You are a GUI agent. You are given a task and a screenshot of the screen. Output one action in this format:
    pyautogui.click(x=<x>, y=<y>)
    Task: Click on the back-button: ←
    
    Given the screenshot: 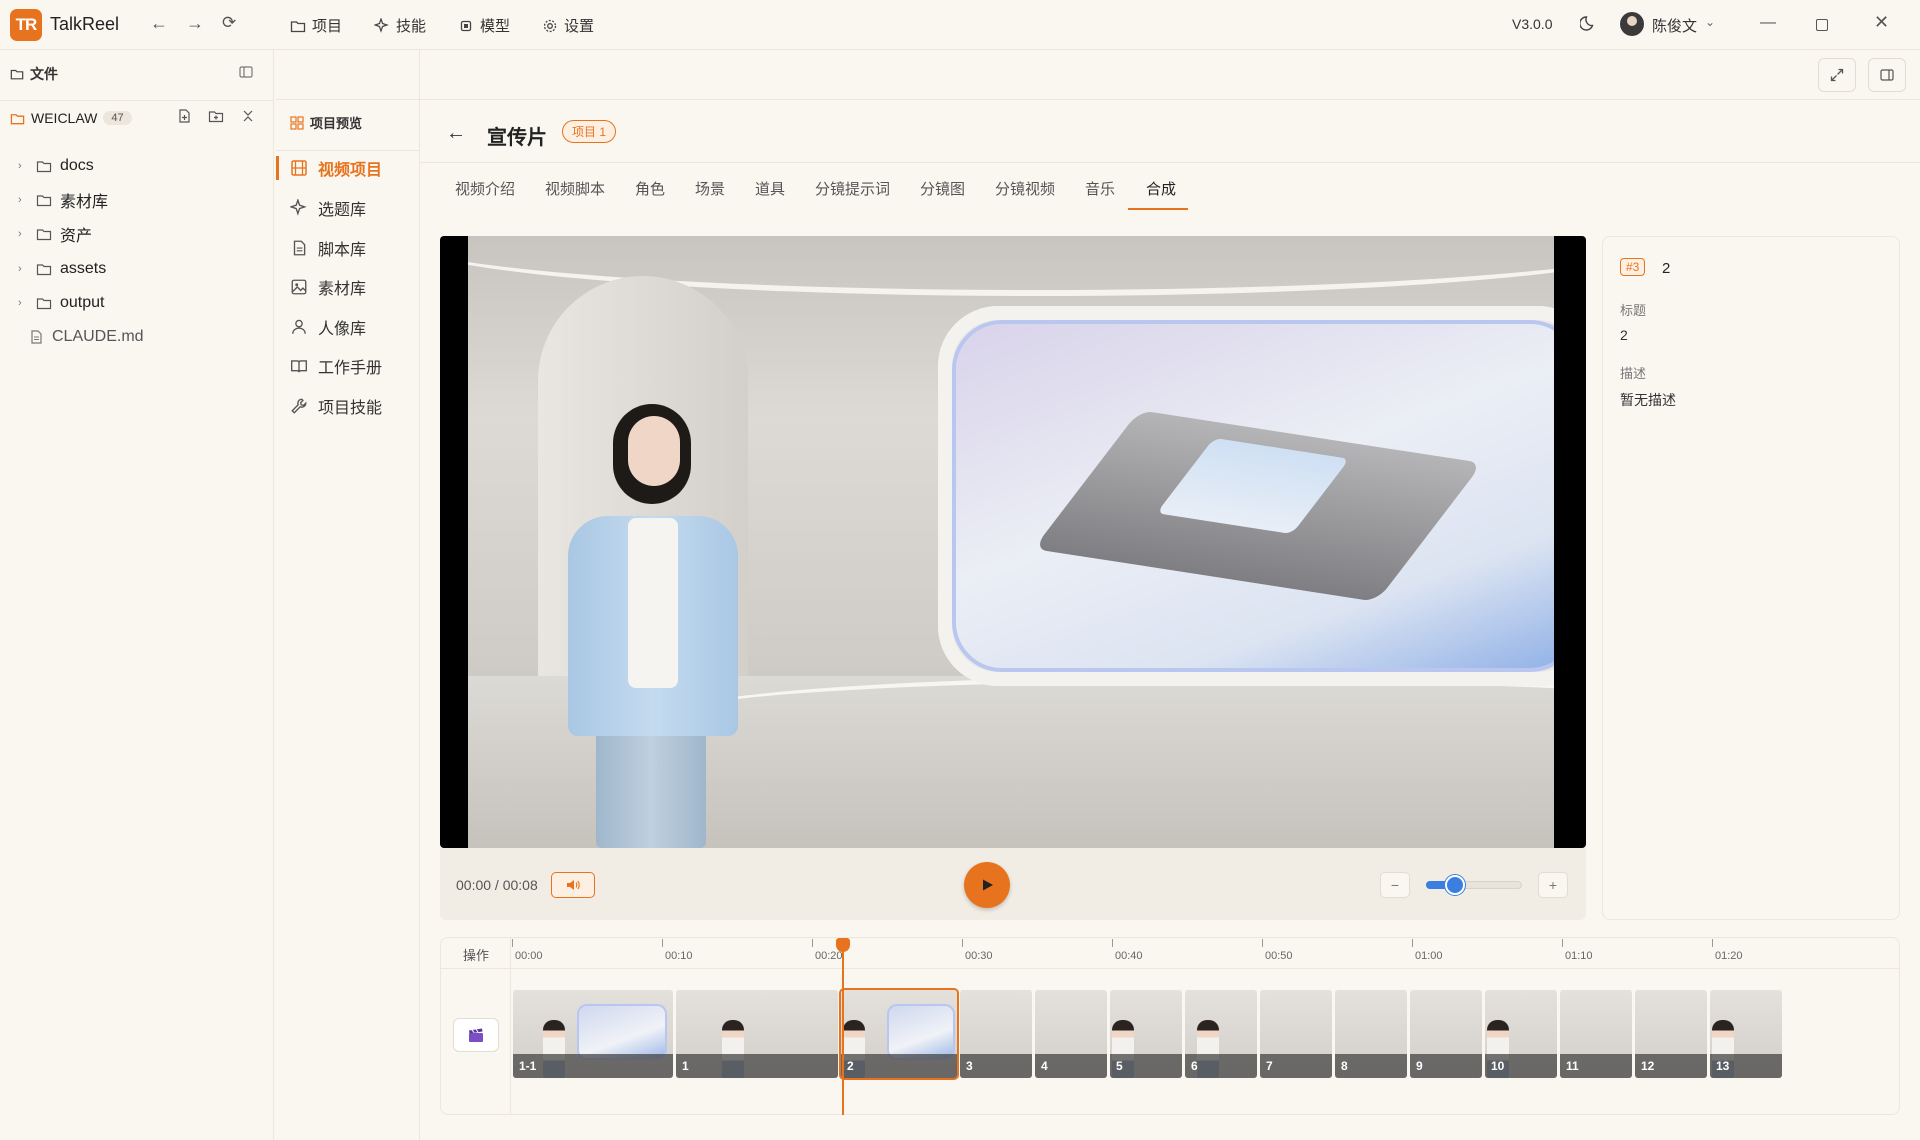 What is the action you would take?
    pyautogui.click(x=456, y=133)
    